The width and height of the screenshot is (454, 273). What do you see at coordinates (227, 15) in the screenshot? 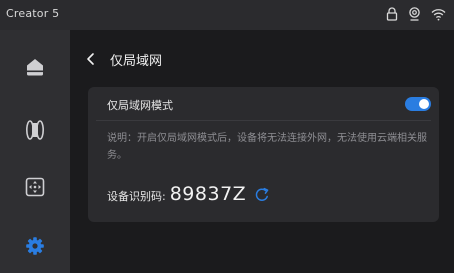
I see `status-bar: Creator 5` at bounding box center [227, 15].